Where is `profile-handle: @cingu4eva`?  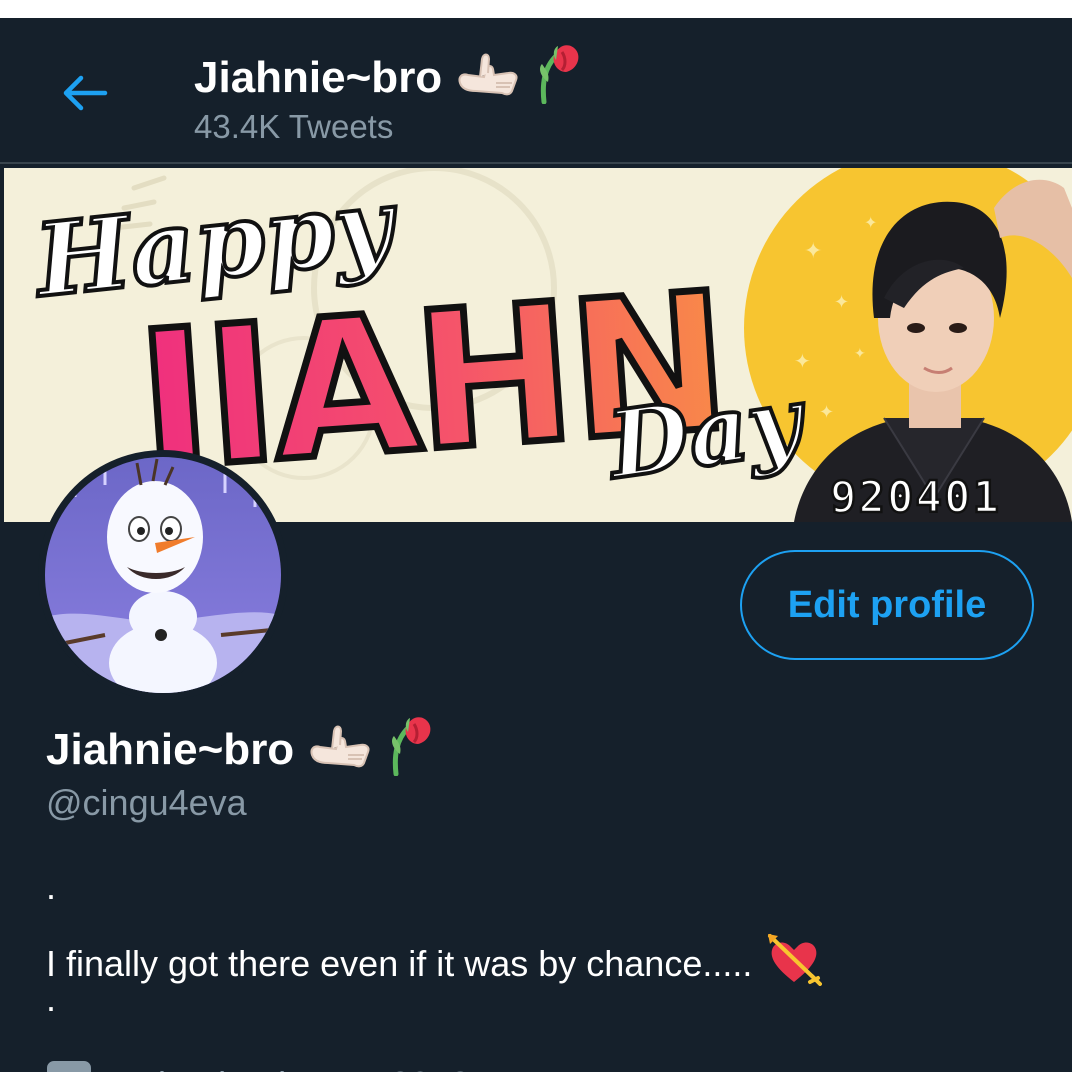 profile-handle: @cingu4eva is located at coordinates (146, 802).